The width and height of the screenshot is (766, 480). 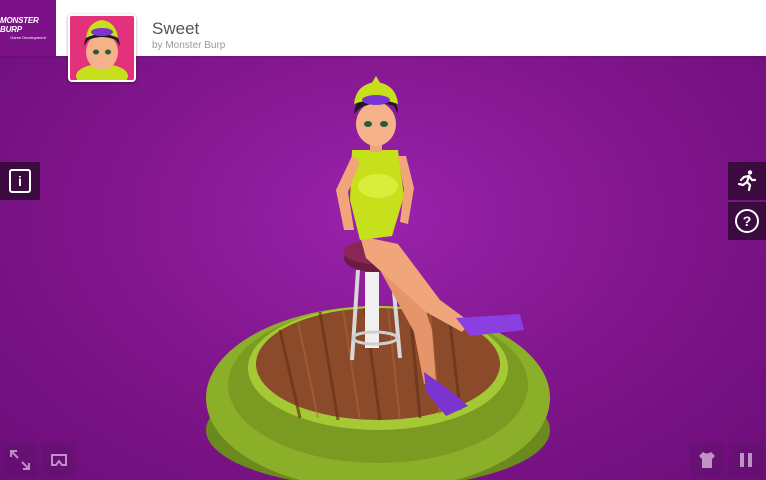 I want to click on thumbnail-image, so click(x=102, y=48).